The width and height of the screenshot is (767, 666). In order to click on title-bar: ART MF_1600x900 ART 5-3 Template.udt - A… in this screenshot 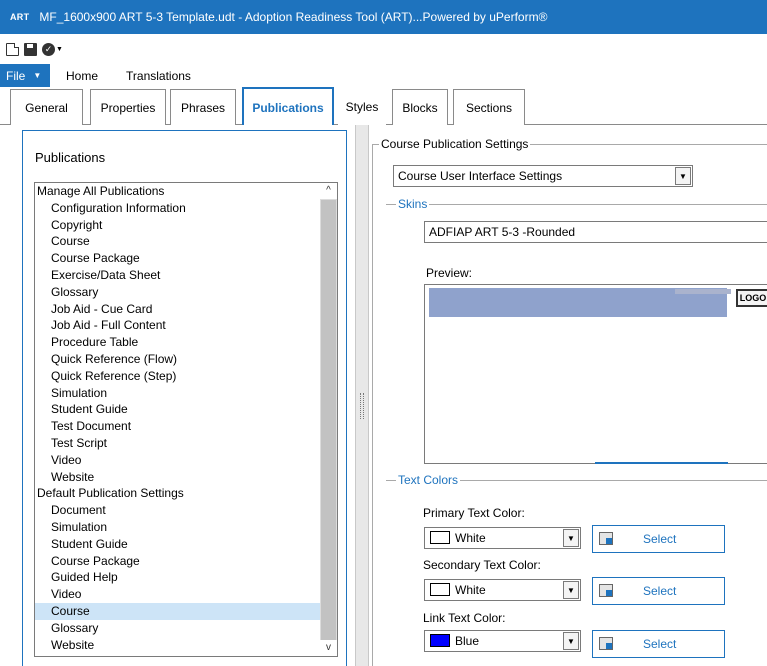, I will do `click(383, 17)`.